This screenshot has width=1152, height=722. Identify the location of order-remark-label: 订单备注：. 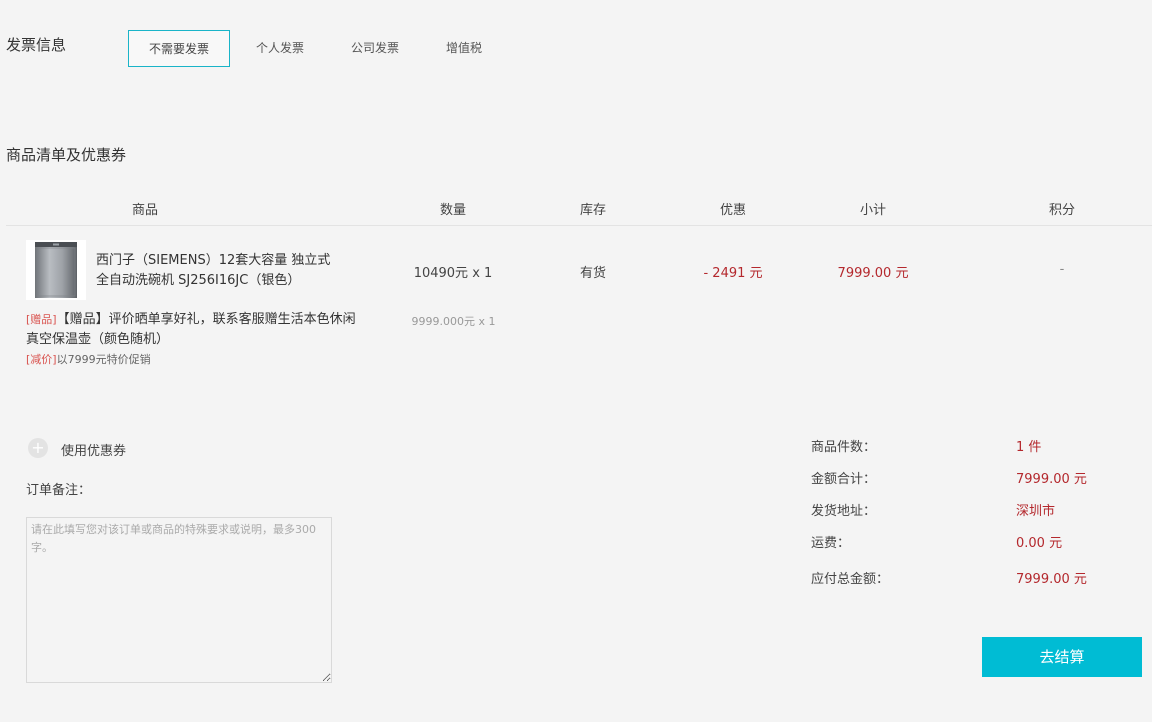
(59, 490).